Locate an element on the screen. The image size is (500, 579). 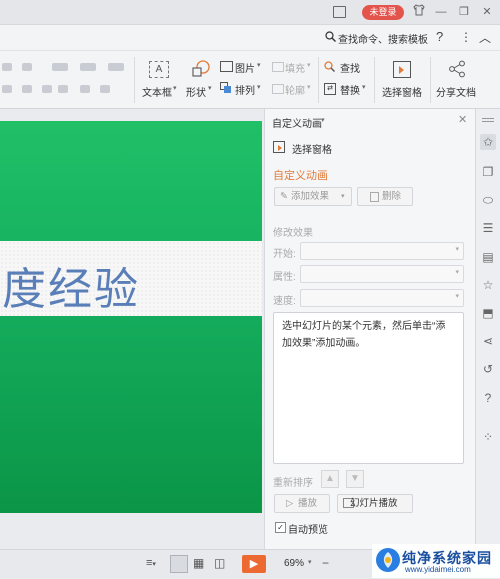
more-apps-icon: ⁘ is located at coordinates (488, 437).